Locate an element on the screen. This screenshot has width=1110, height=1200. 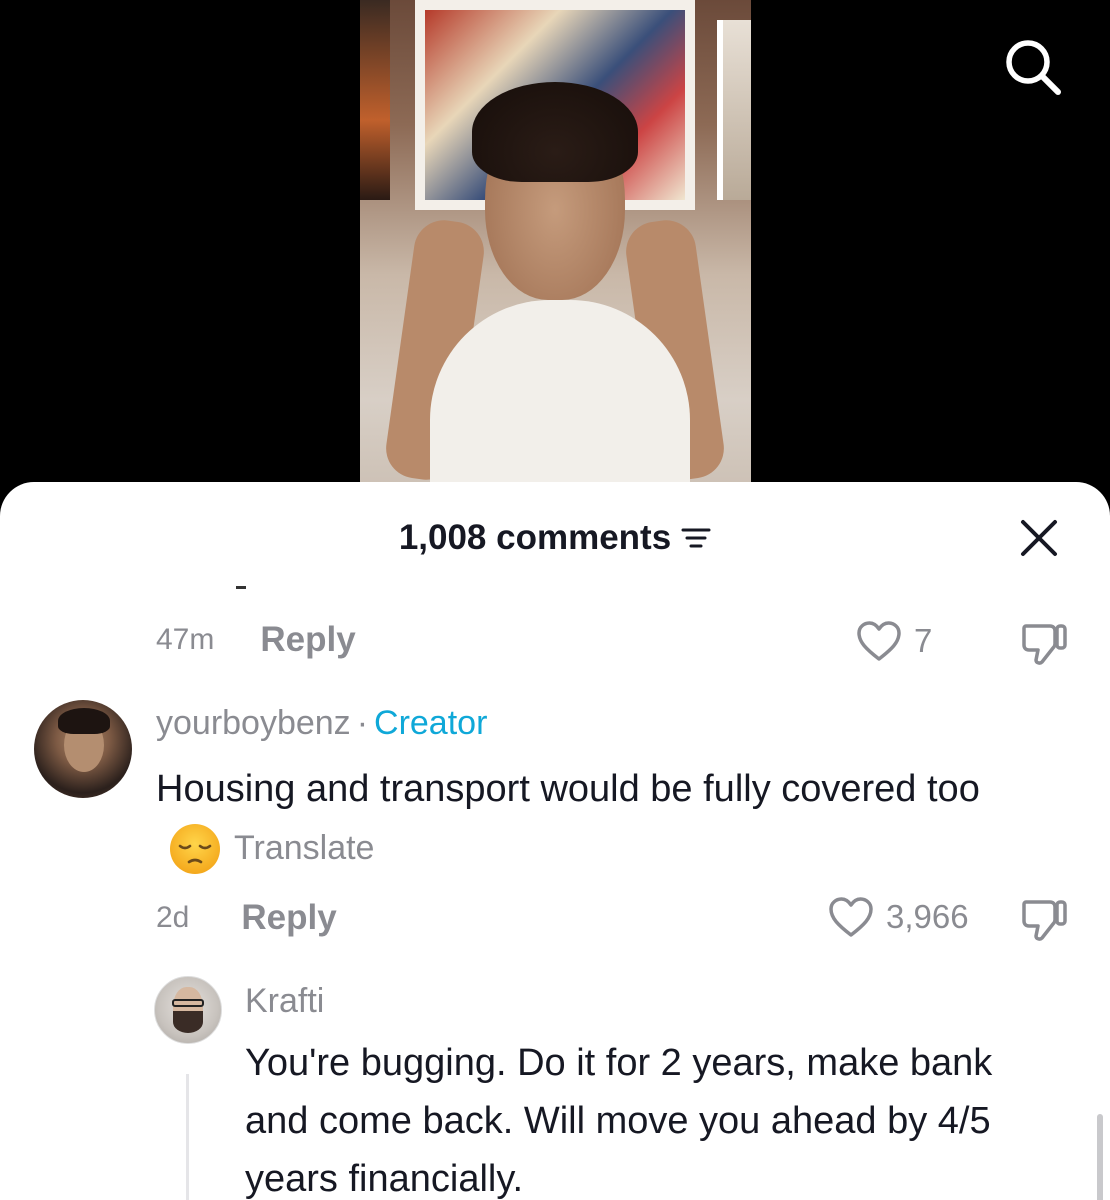
avatar-glasses is located at coordinates (188, 1003).